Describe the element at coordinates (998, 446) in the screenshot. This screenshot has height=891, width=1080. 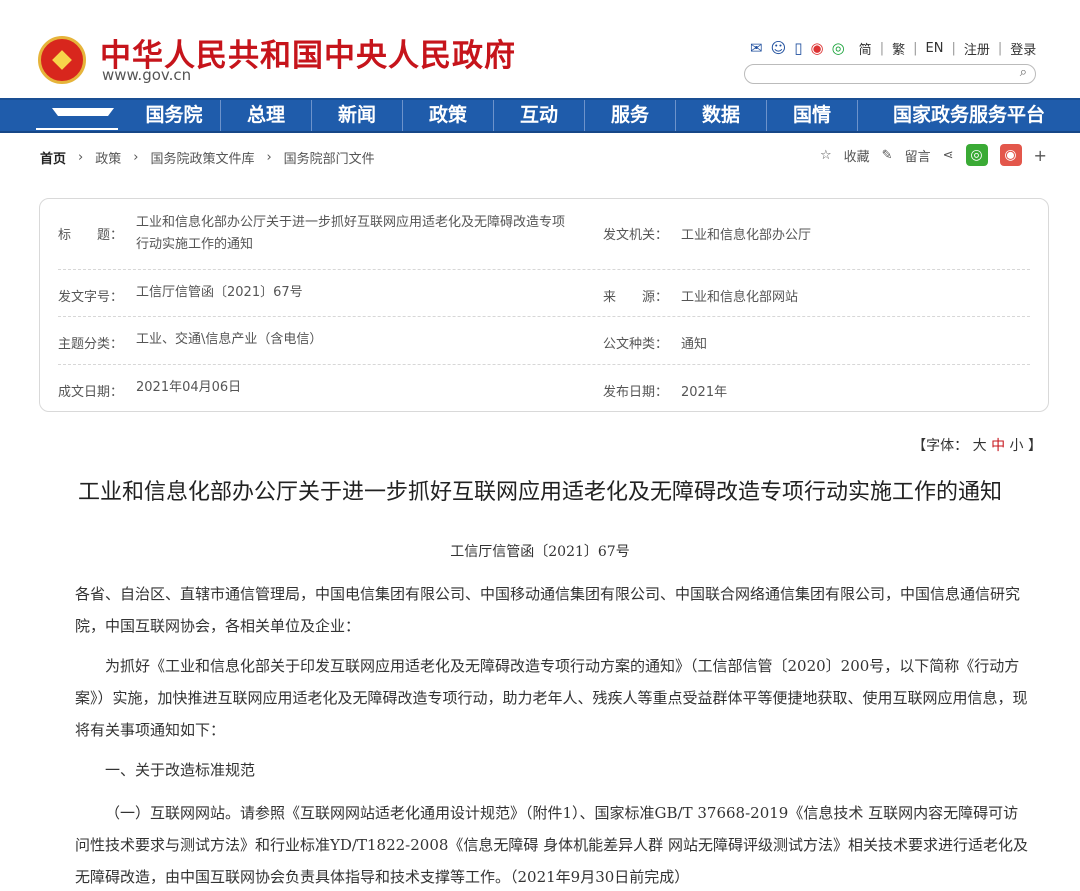
I see `font-size-medium: 中` at that location.